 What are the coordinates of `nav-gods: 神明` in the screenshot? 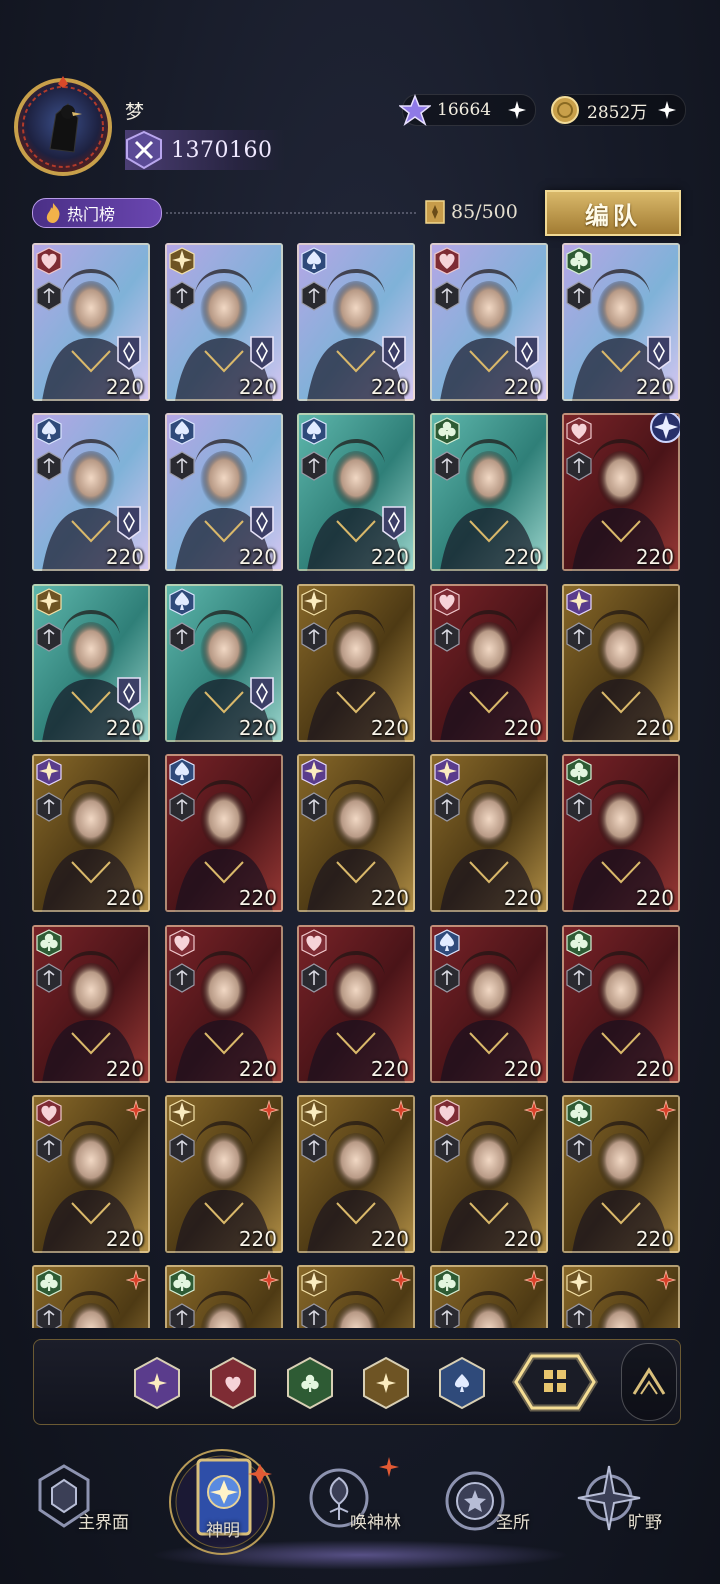 It's located at (220, 1512).